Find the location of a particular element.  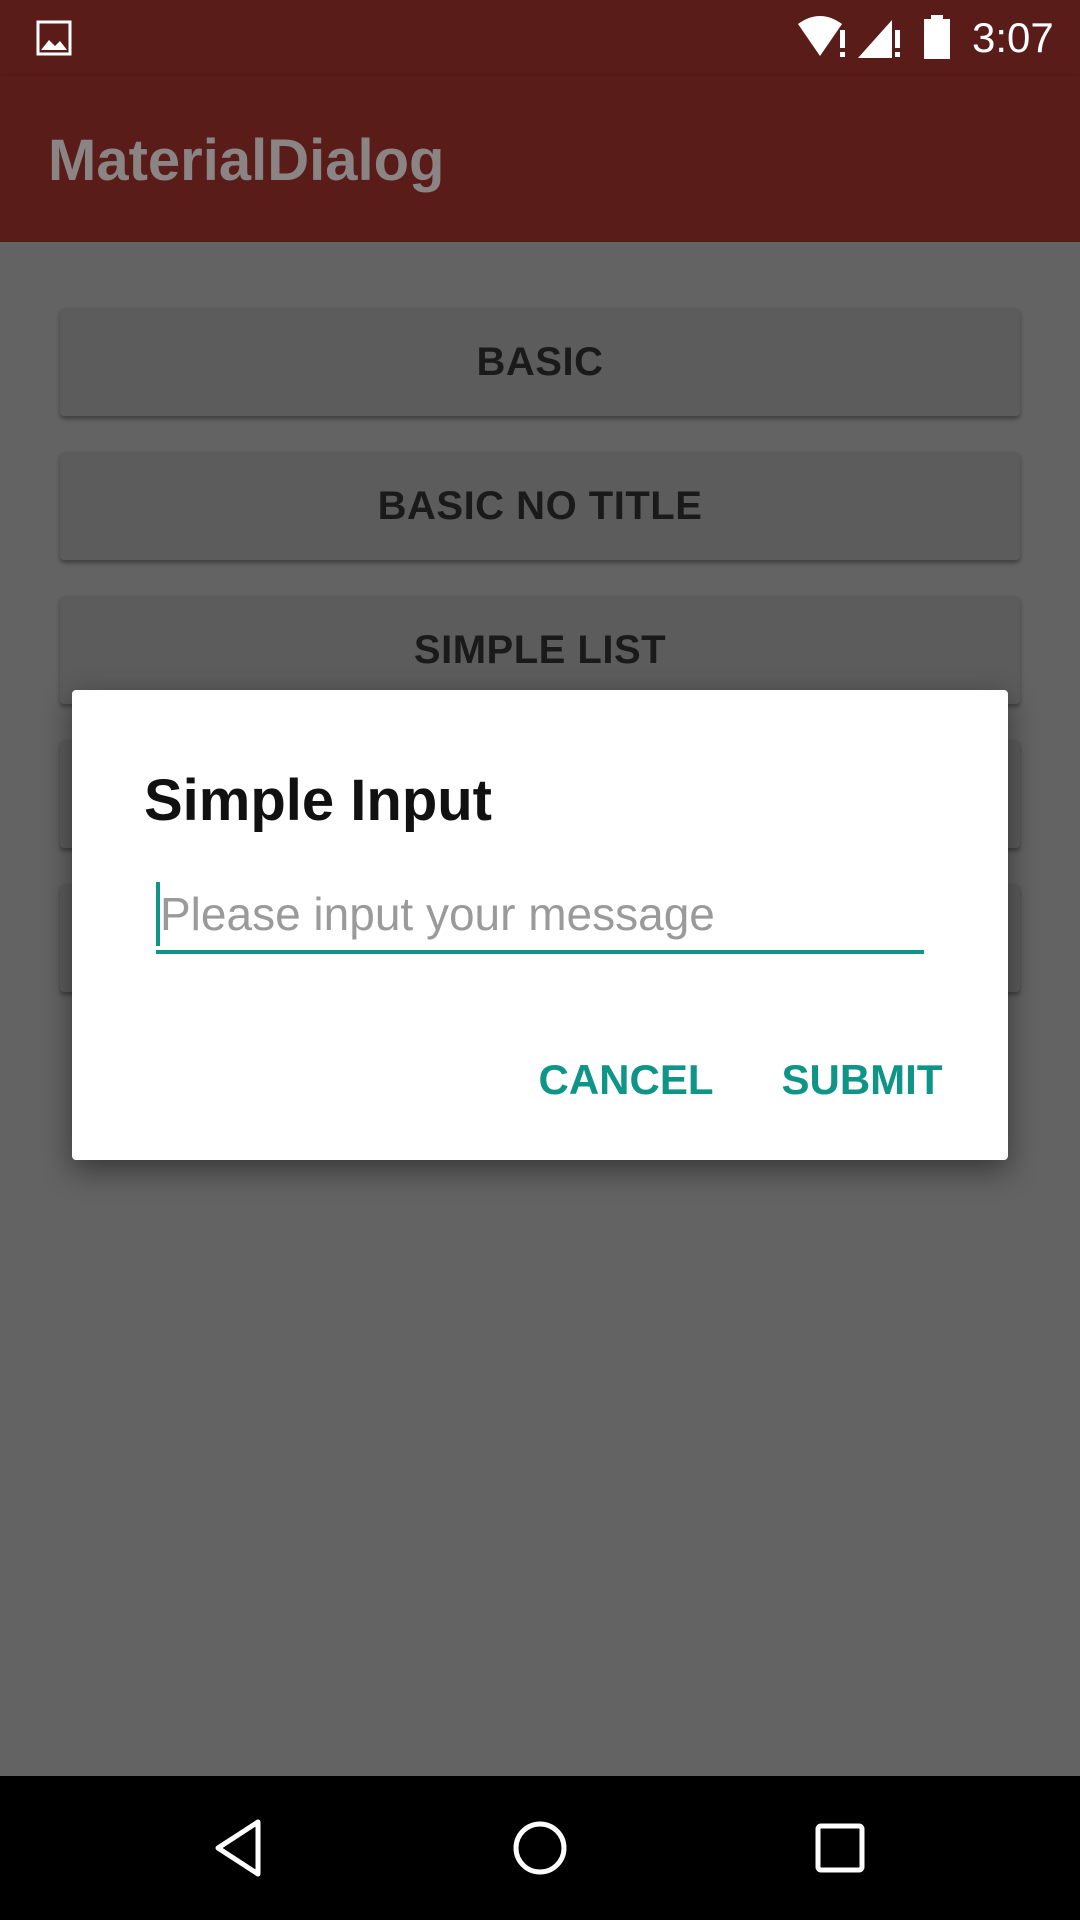

gallery-icon is located at coordinates (54, 38).